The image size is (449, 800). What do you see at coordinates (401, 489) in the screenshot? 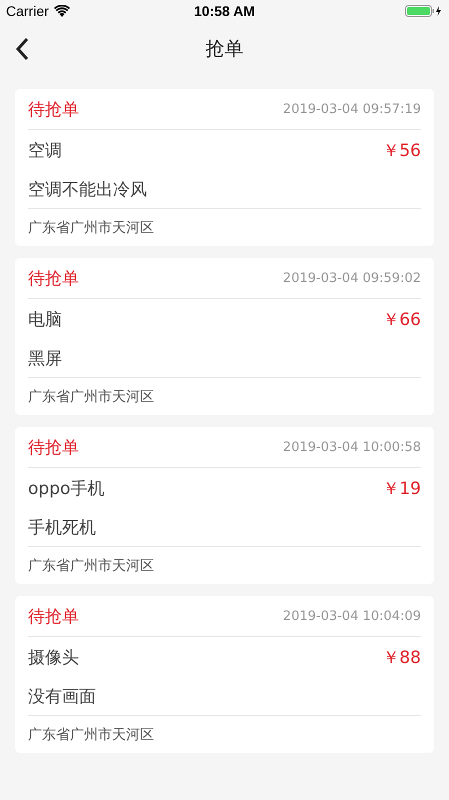
I see `order-price: ￥19` at bounding box center [401, 489].